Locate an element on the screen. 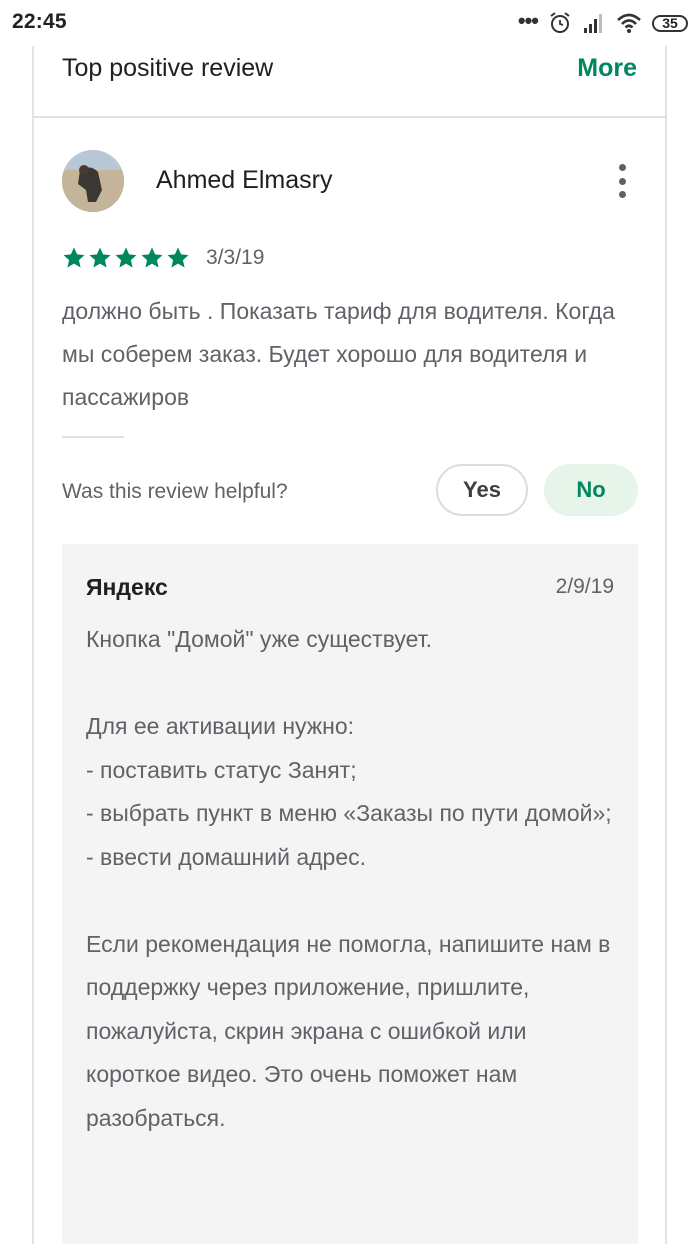  helpful-no-button: No is located at coordinates (591, 490).